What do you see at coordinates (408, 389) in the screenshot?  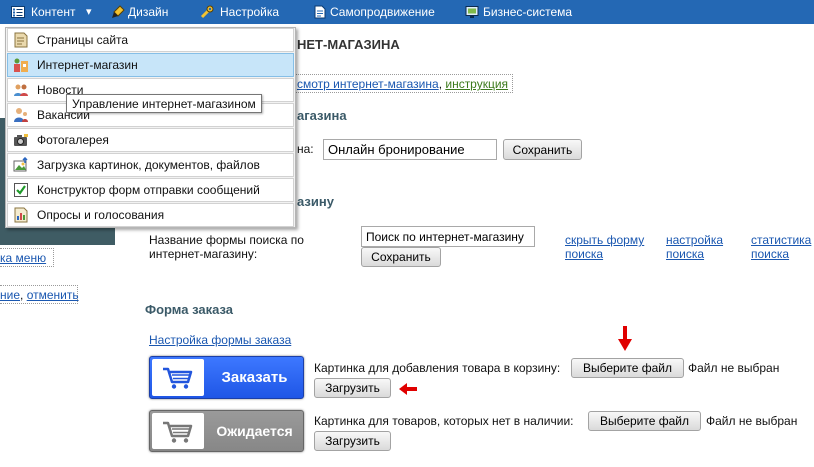 I see `arrow-left-icon` at bounding box center [408, 389].